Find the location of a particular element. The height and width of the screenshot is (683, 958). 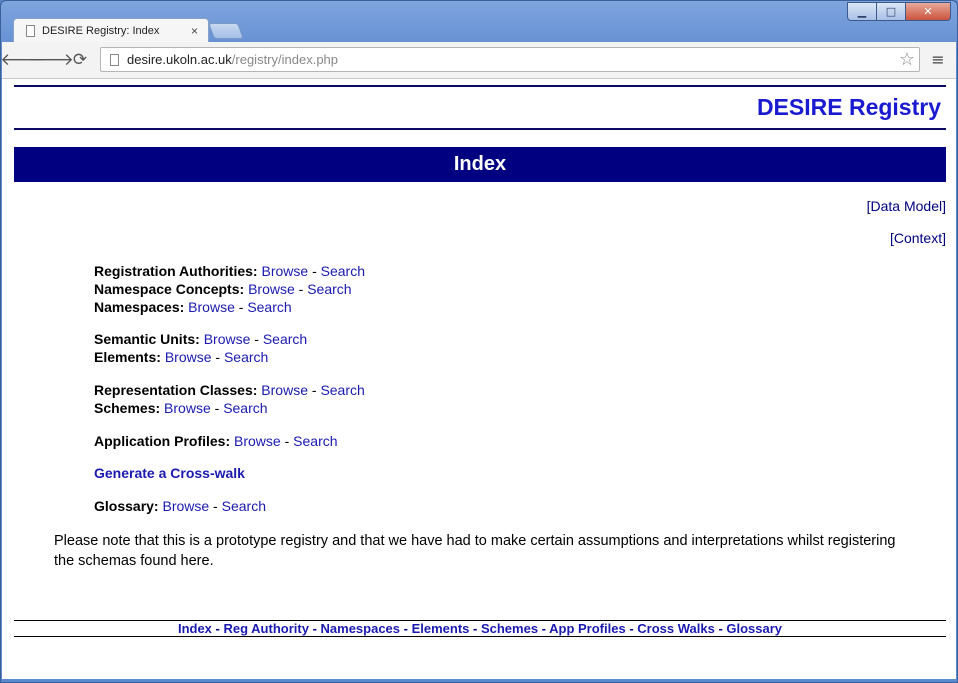

index-row-elements: Elements: Browse - Search is located at coordinates (200, 357).